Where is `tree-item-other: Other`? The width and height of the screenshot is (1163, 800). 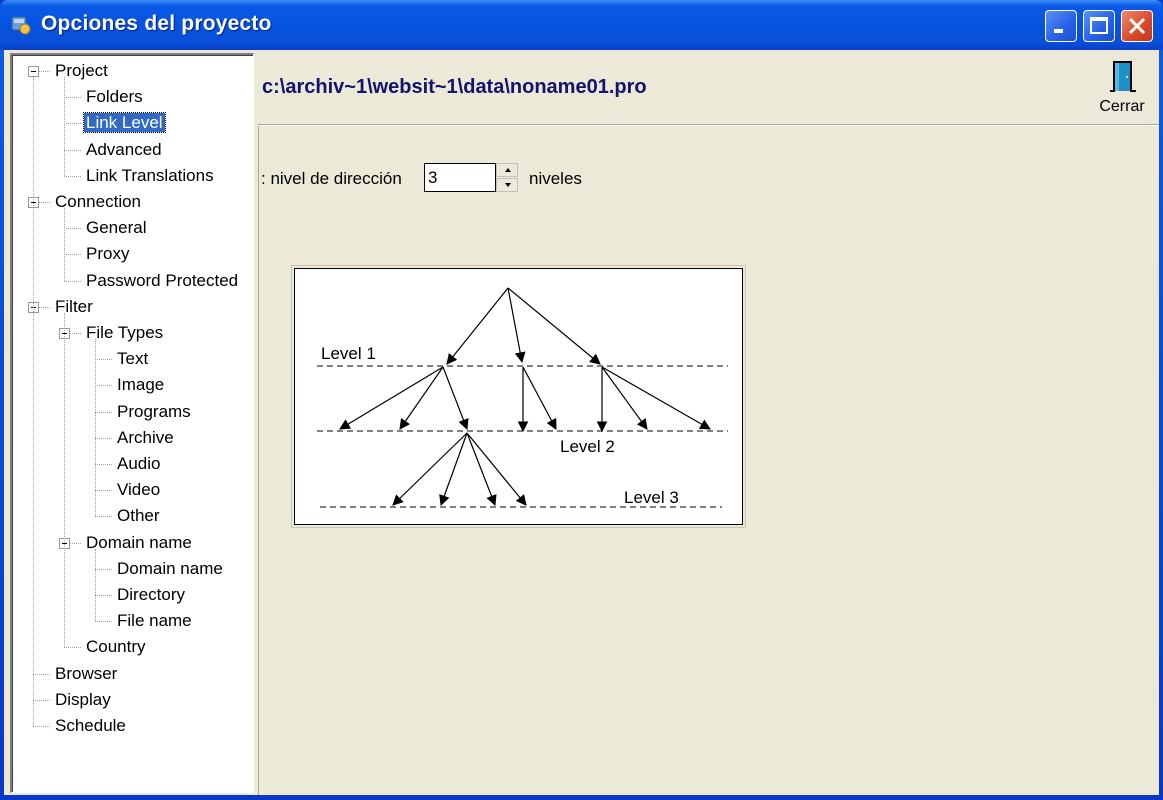 tree-item-other: Other is located at coordinates (138, 516).